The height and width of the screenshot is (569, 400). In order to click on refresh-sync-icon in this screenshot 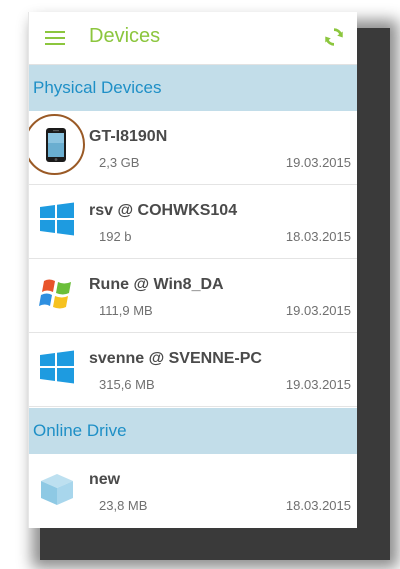, I will do `click(334, 37)`.